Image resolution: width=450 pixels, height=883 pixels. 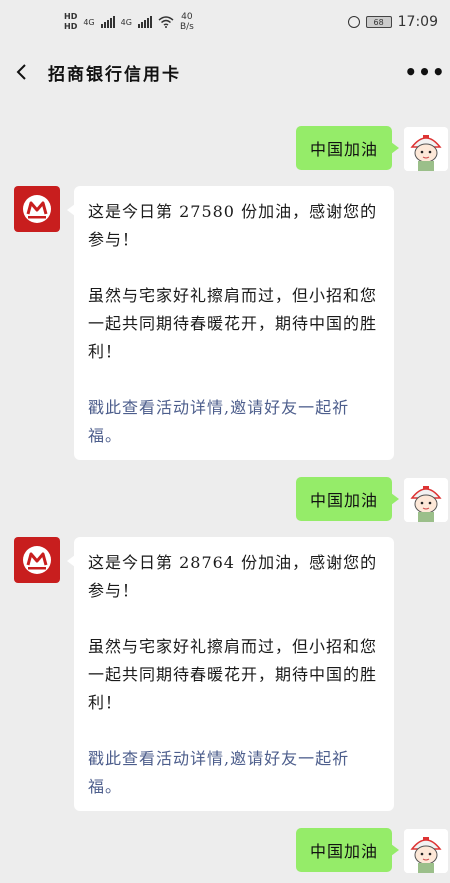 What do you see at coordinates (89, 22) in the screenshot?
I see `network-label-1: 4G` at bounding box center [89, 22].